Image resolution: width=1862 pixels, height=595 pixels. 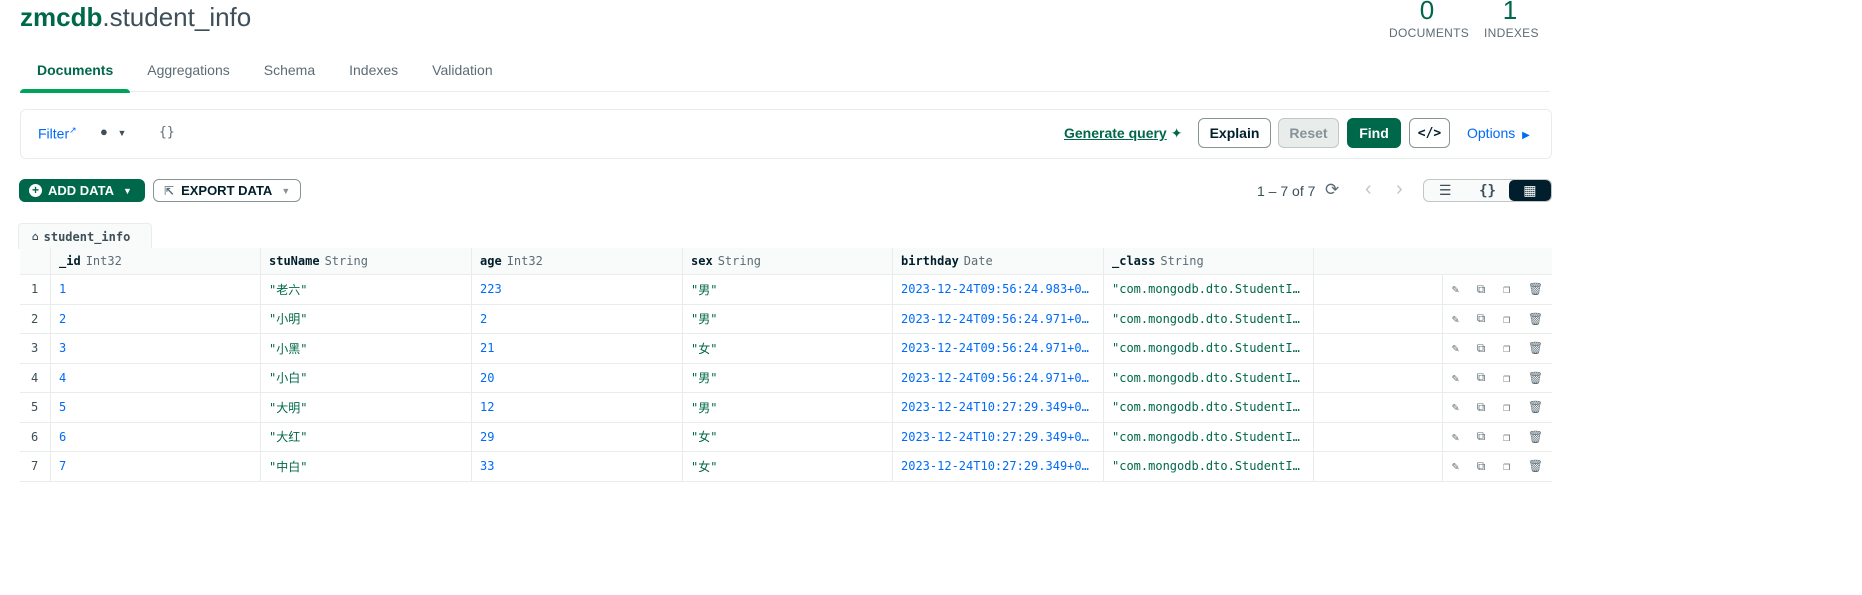 What do you see at coordinates (1529, 190) in the screenshot?
I see `table-view-icon: ▦` at bounding box center [1529, 190].